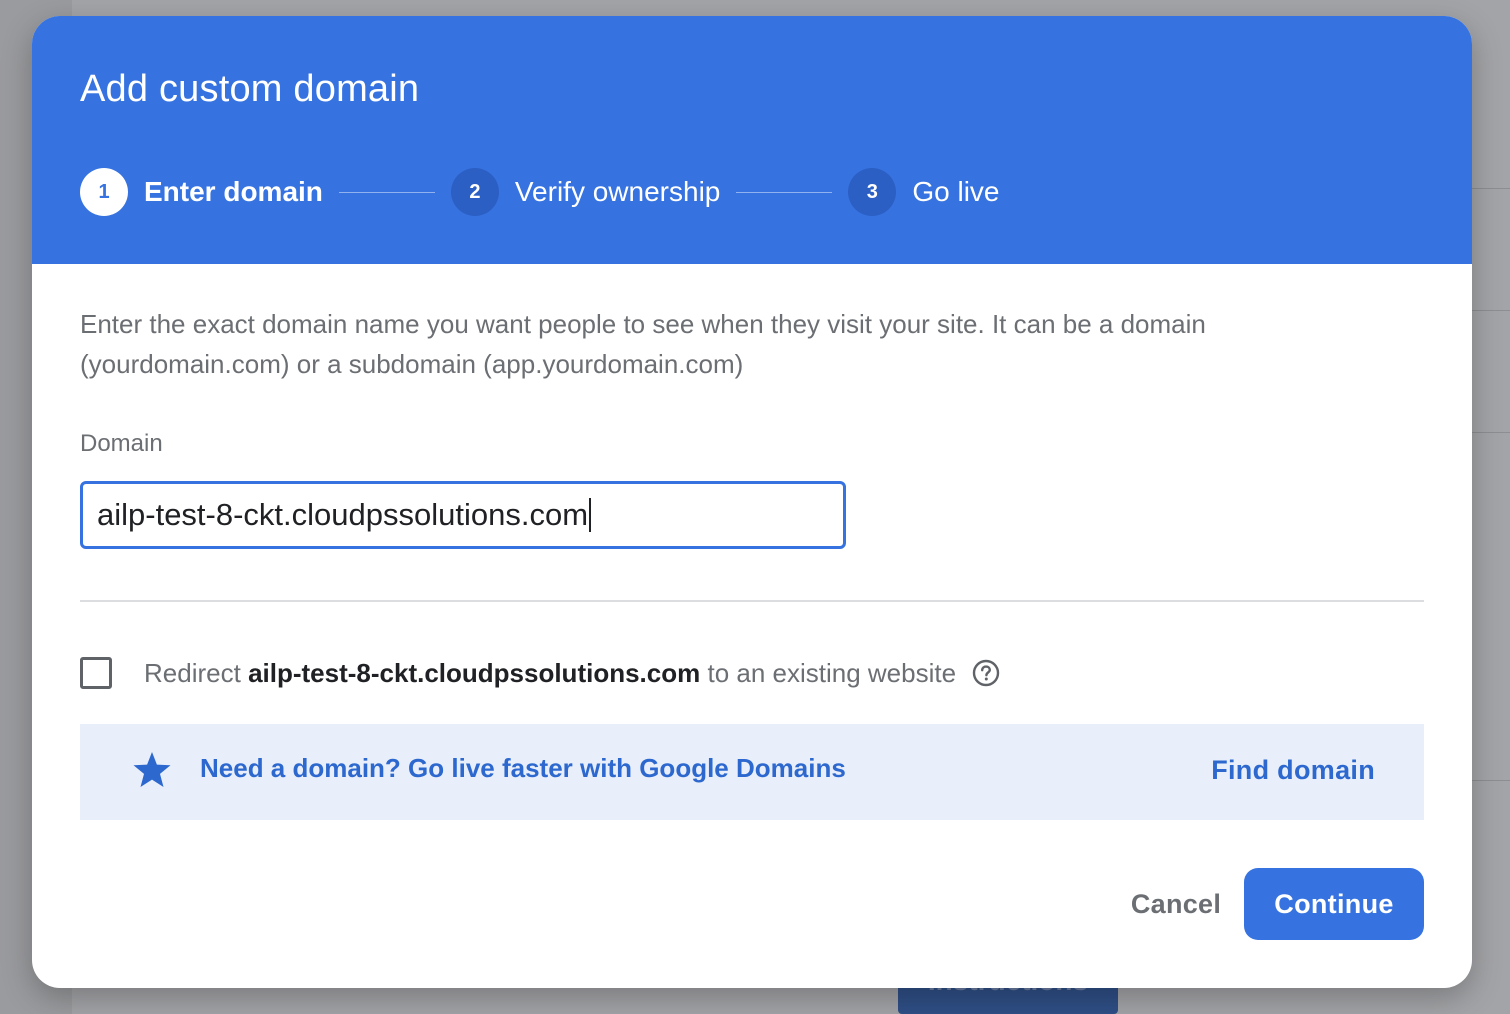 The height and width of the screenshot is (1014, 1510). I want to click on domain-field-label: Domain, so click(121, 443).